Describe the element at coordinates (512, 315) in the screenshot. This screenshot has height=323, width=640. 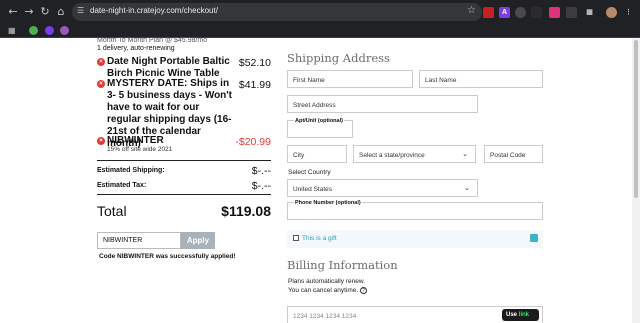
I see `link-prefix: Use` at that location.